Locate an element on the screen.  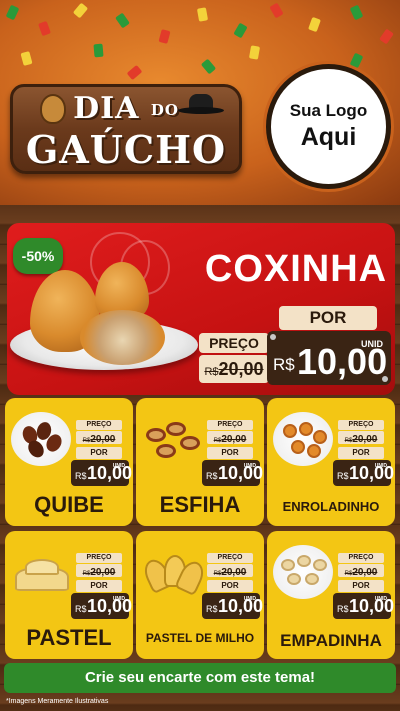
product-name: QUIBE is located at coordinates (69, 504).